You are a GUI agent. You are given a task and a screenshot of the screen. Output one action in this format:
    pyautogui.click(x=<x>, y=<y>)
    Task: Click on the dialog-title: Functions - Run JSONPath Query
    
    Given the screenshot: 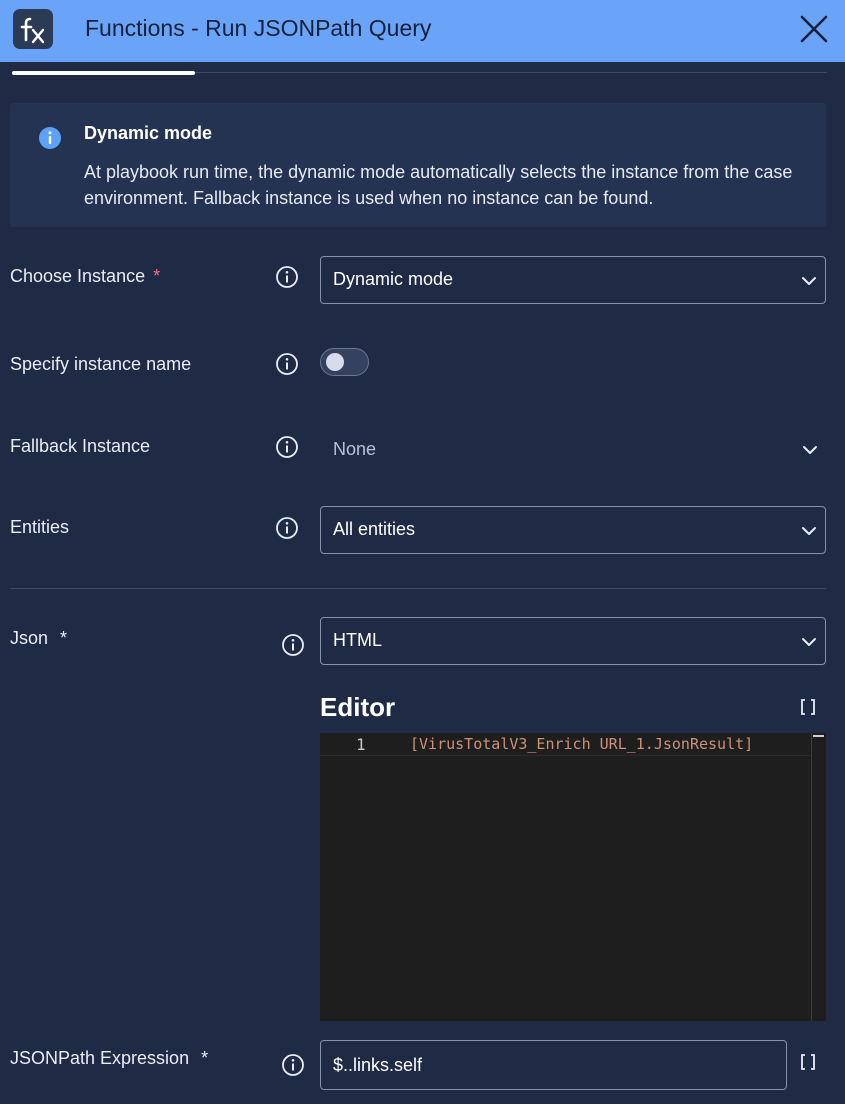 What is the action you would take?
    pyautogui.click(x=258, y=28)
    